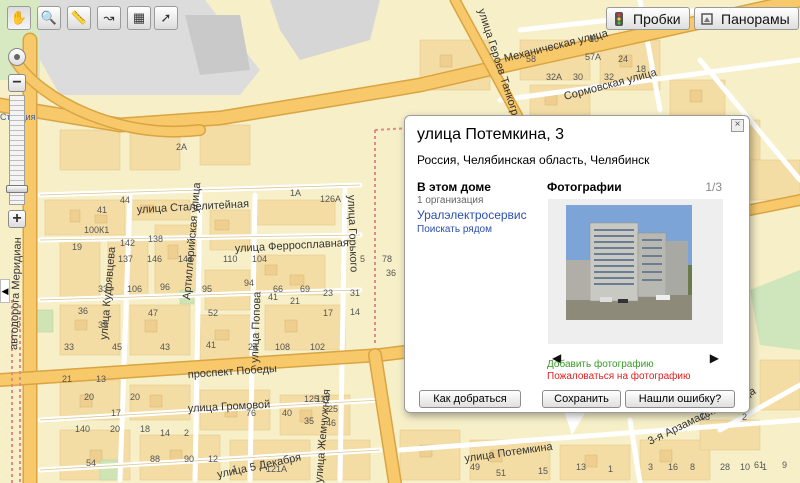 Image resolution: width=800 pixels, height=483 pixels. Describe the element at coordinates (737, 125) in the screenshot. I see `close-icon: ×` at that location.